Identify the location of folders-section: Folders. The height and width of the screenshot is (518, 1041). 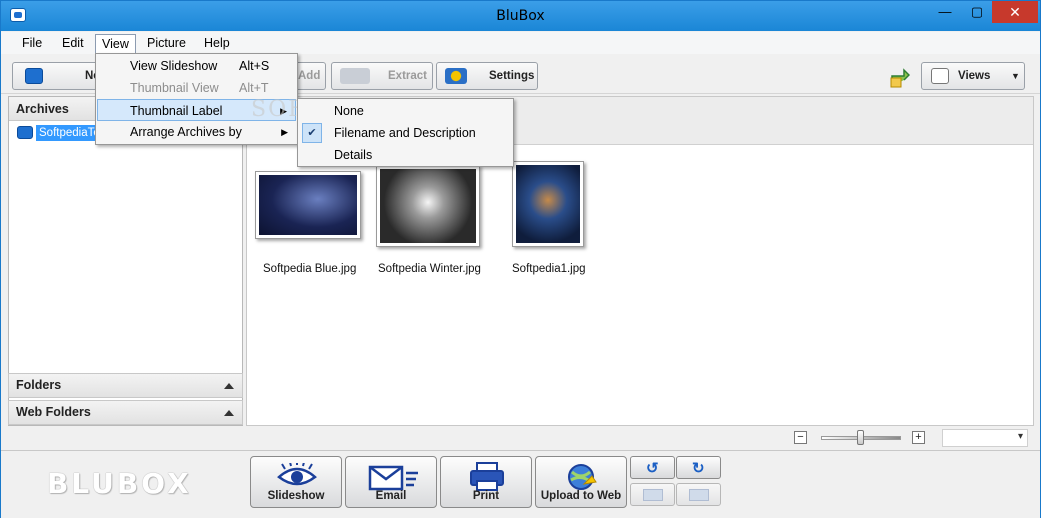
(125, 385).